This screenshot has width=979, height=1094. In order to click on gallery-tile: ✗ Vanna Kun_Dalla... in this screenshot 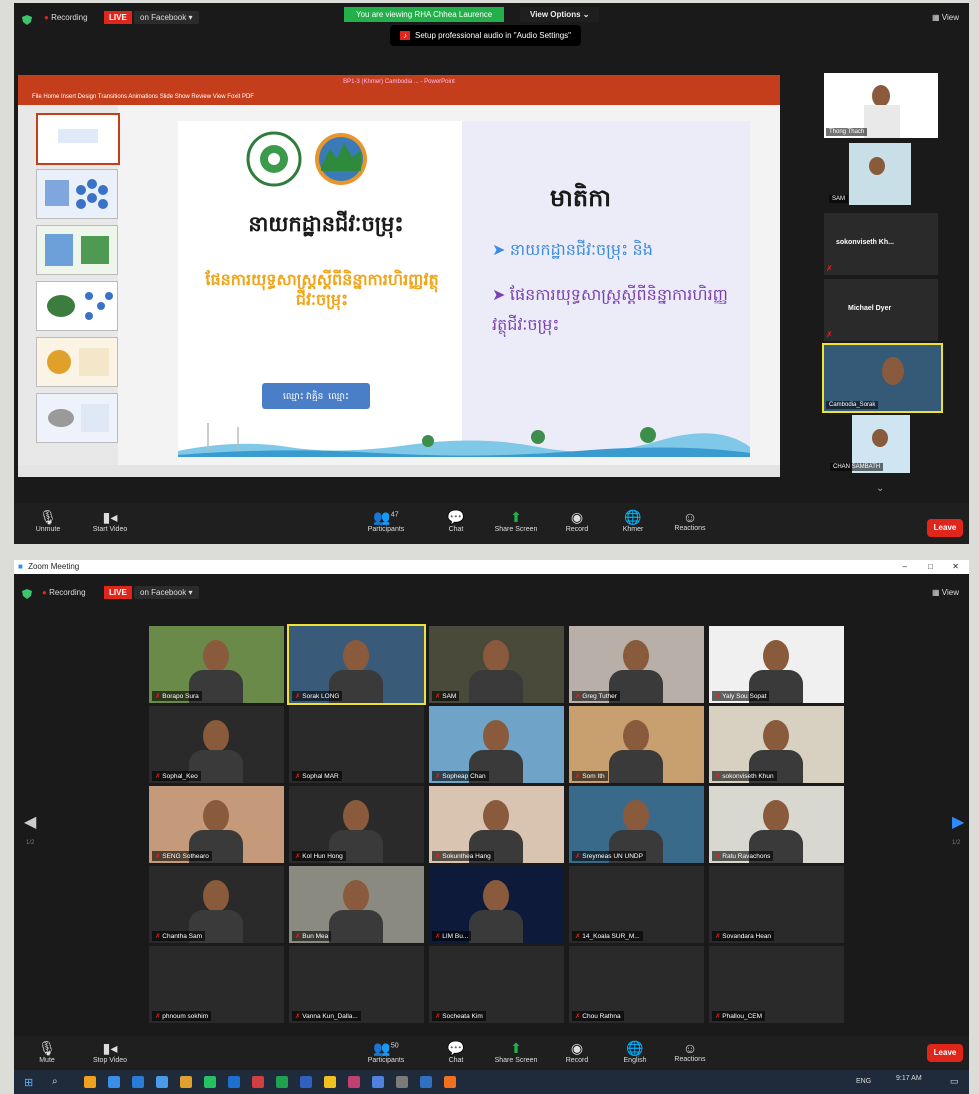, I will do `click(356, 984)`.